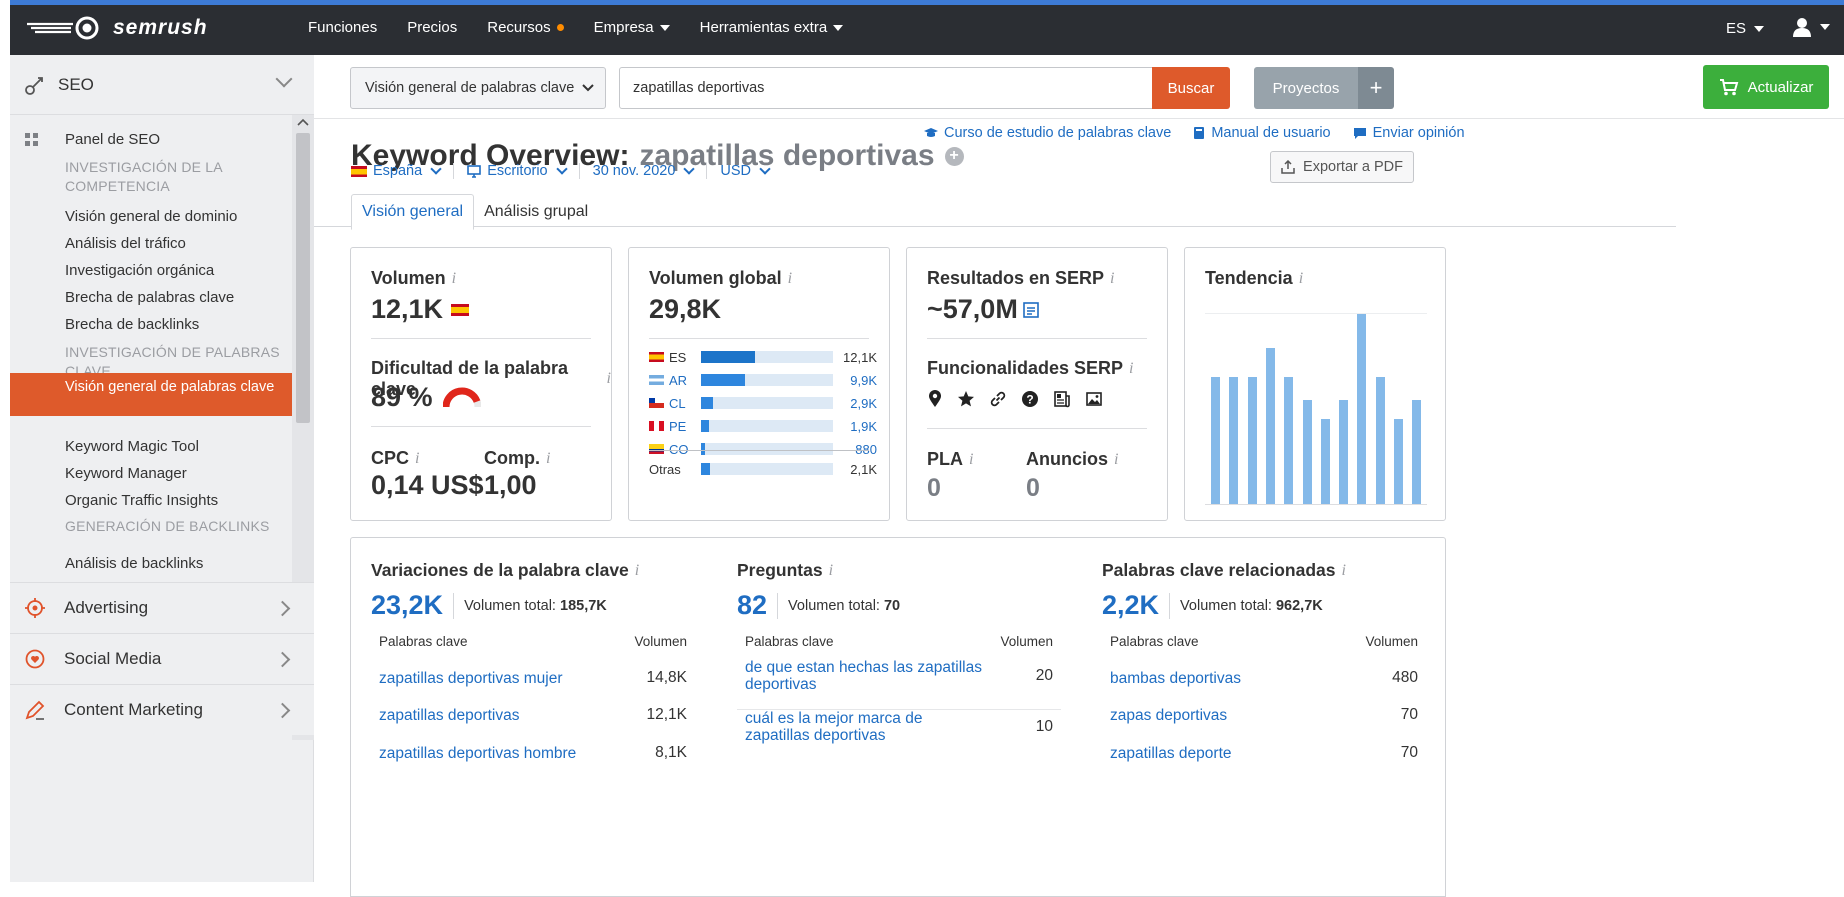  I want to click on variations-count: 23,2K, so click(407, 605).